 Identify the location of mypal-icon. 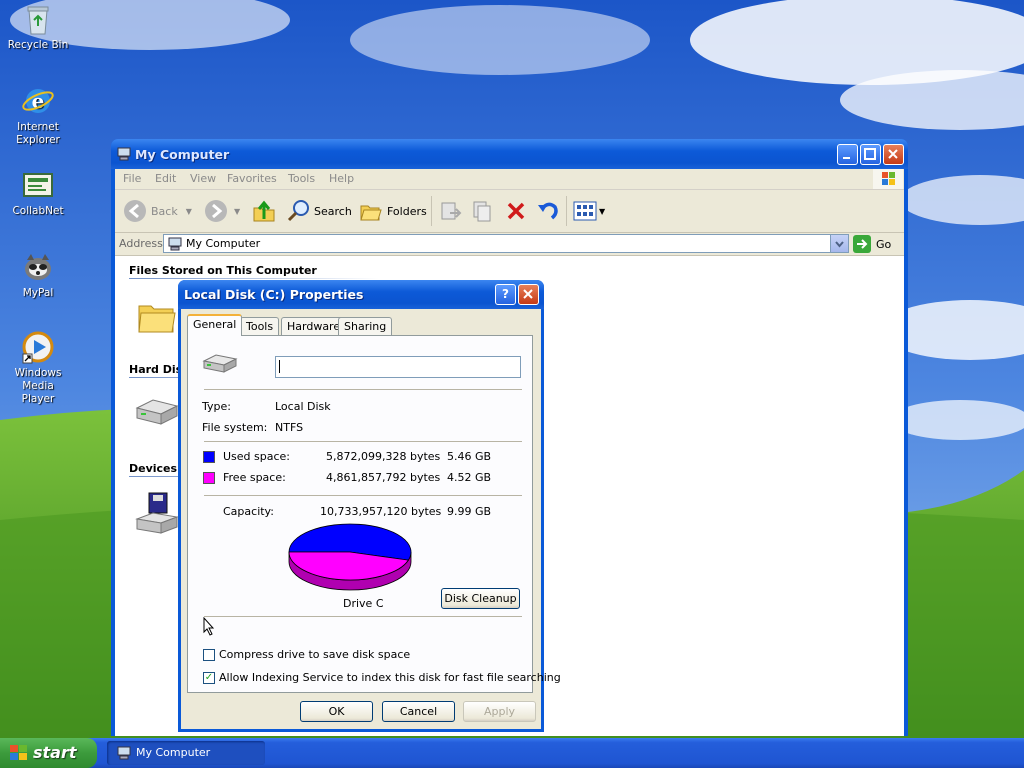
(38, 267).